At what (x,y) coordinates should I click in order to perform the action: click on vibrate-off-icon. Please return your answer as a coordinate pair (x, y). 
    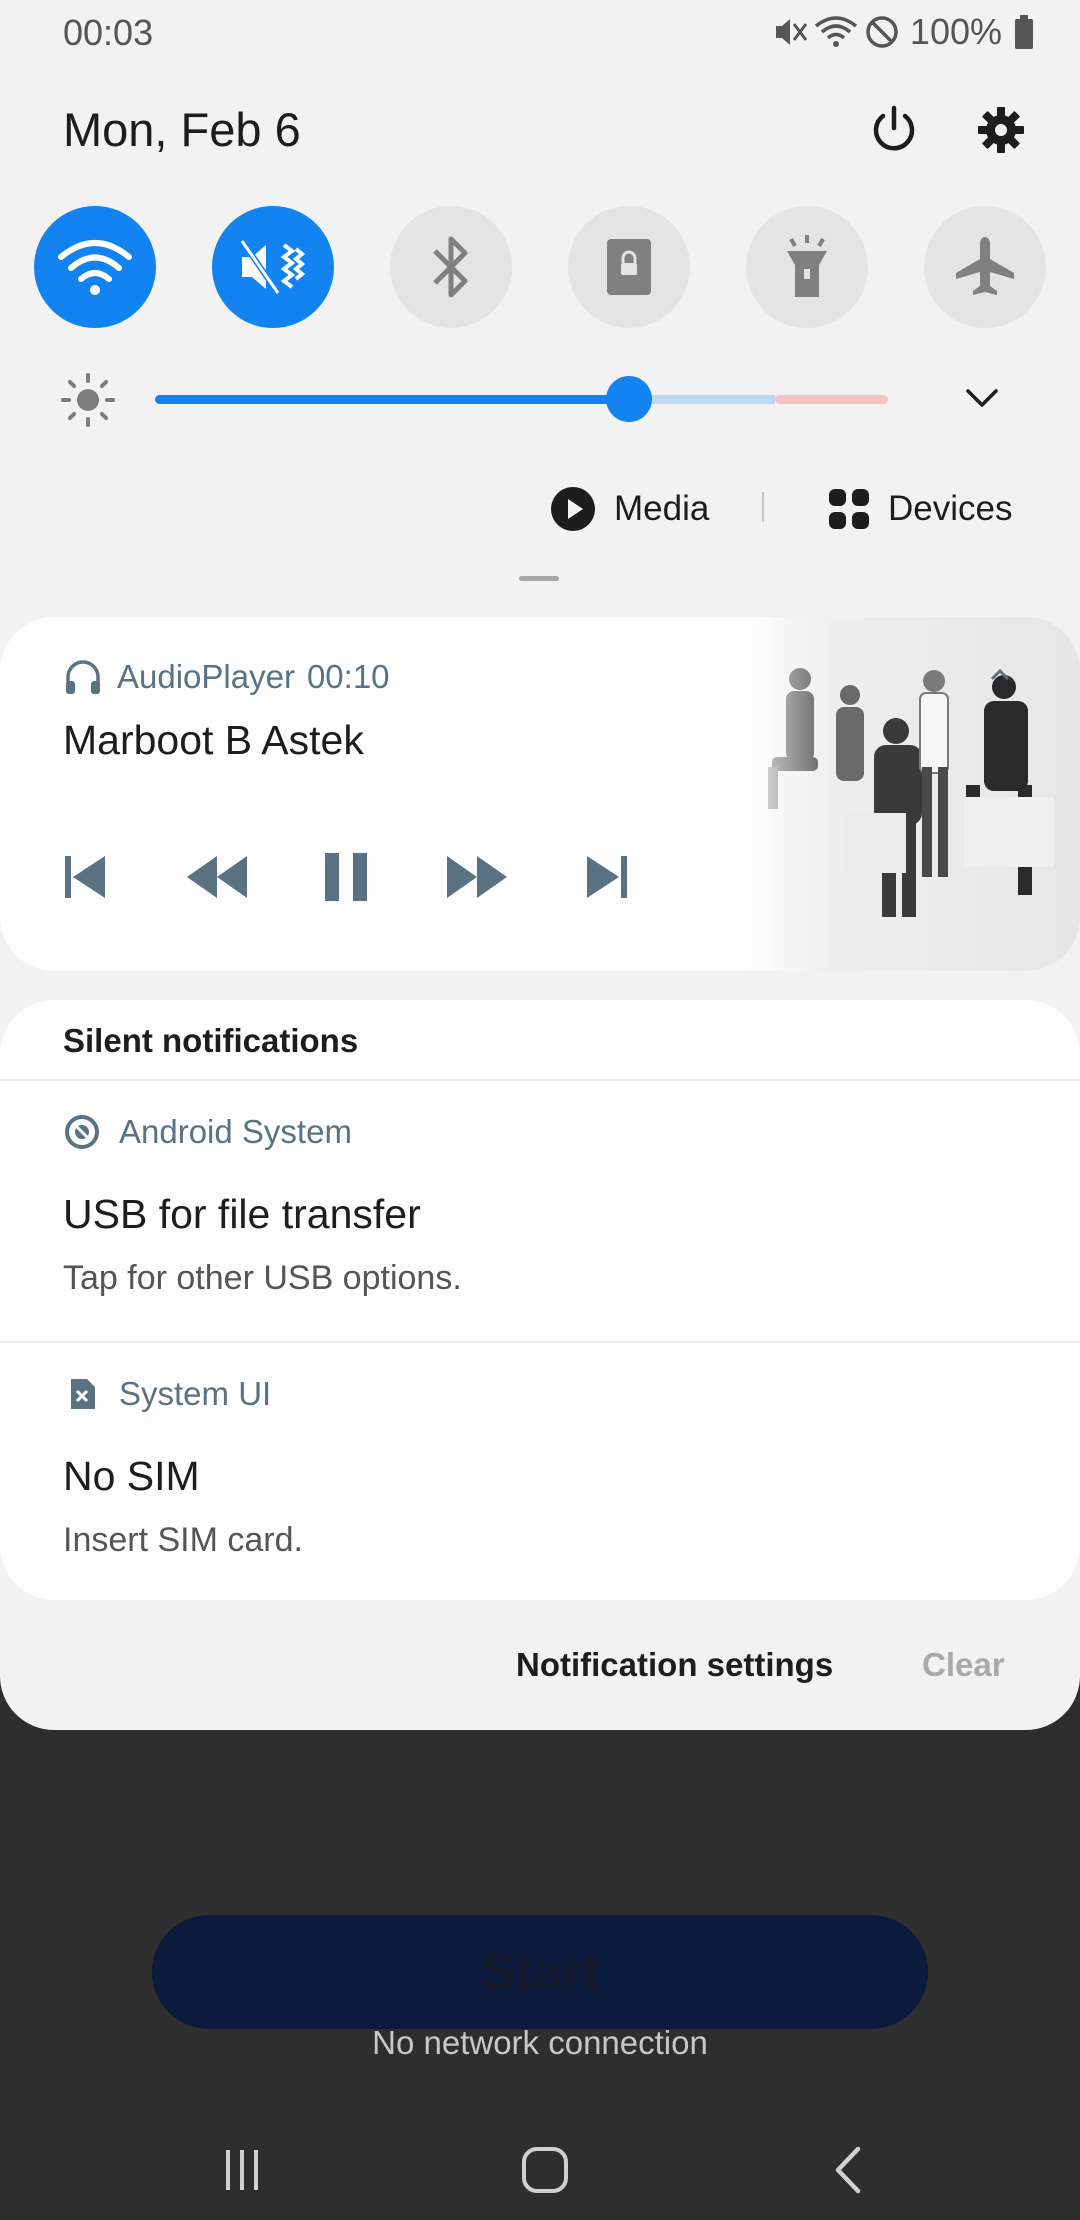
    Looking at the image, I should click on (791, 32).